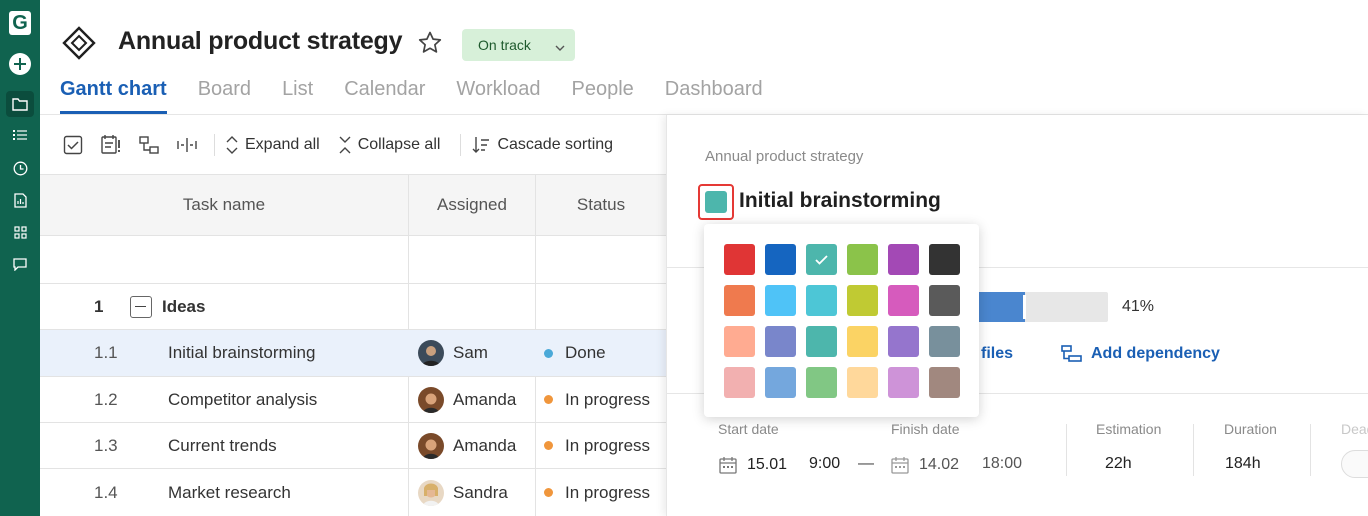  Describe the element at coordinates (353, 446) in the screenshot. I see `table-row: 1.3 Current trends Amanda In progress` at that location.